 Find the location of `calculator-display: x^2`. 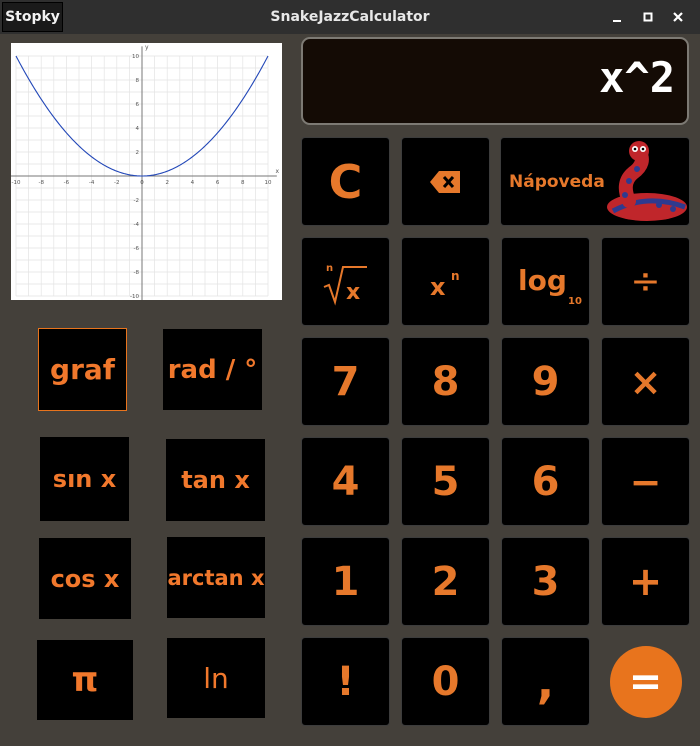

calculator-display: x^2 is located at coordinates (495, 81).